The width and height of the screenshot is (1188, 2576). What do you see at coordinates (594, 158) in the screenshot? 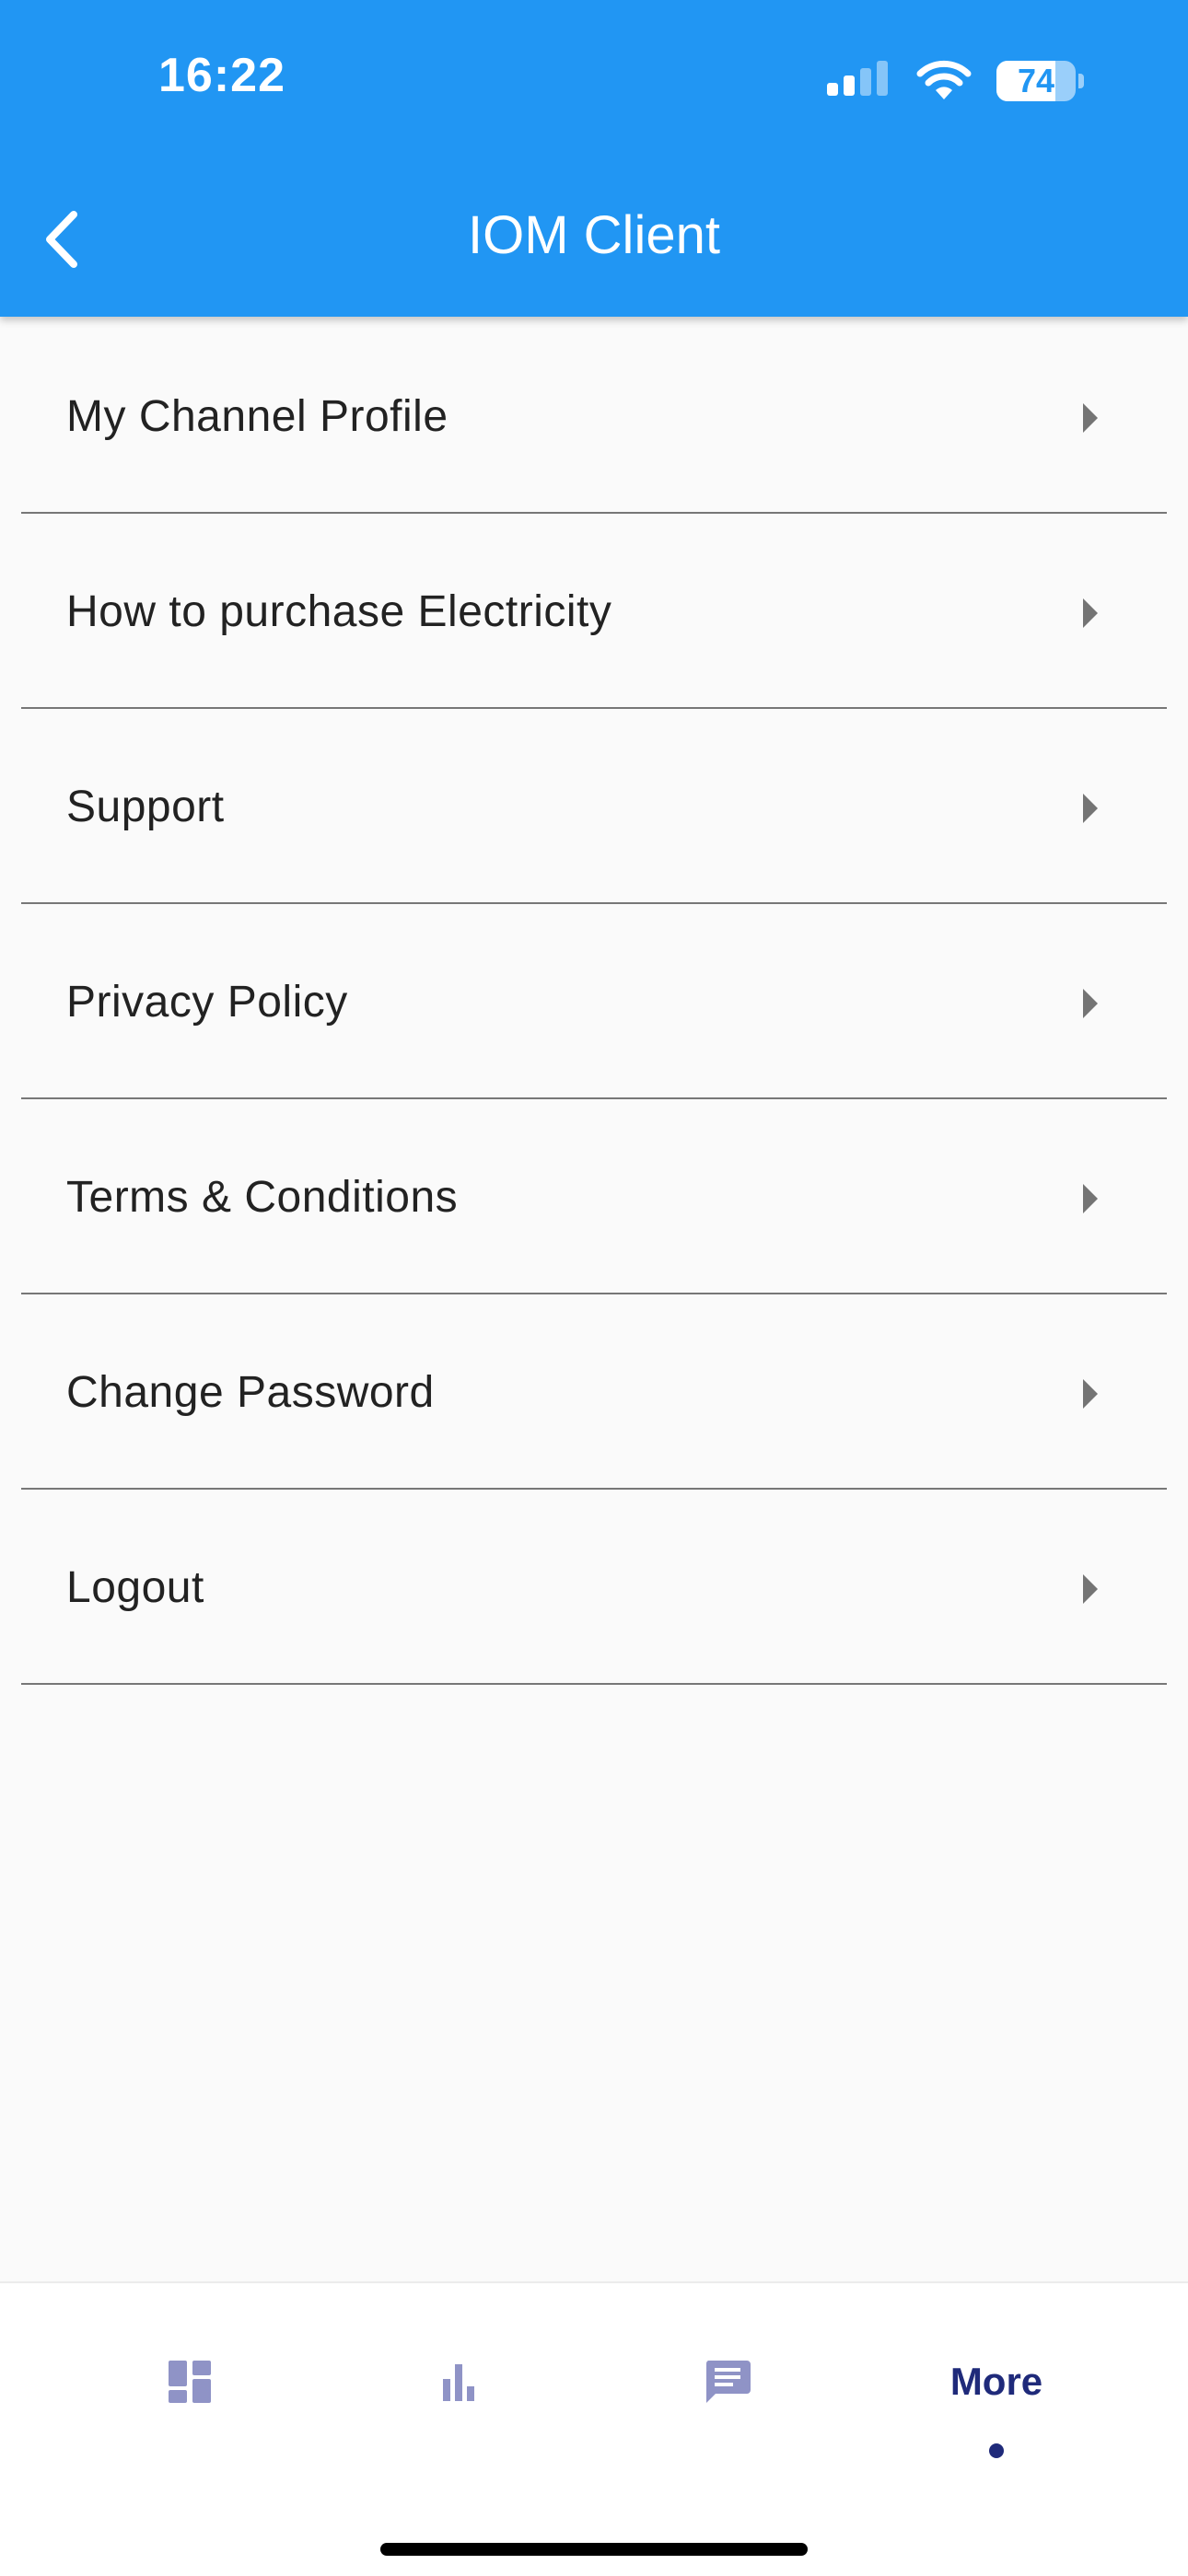
I see `app-bar: 16:22 74 IOM Client` at bounding box center [594, 158].